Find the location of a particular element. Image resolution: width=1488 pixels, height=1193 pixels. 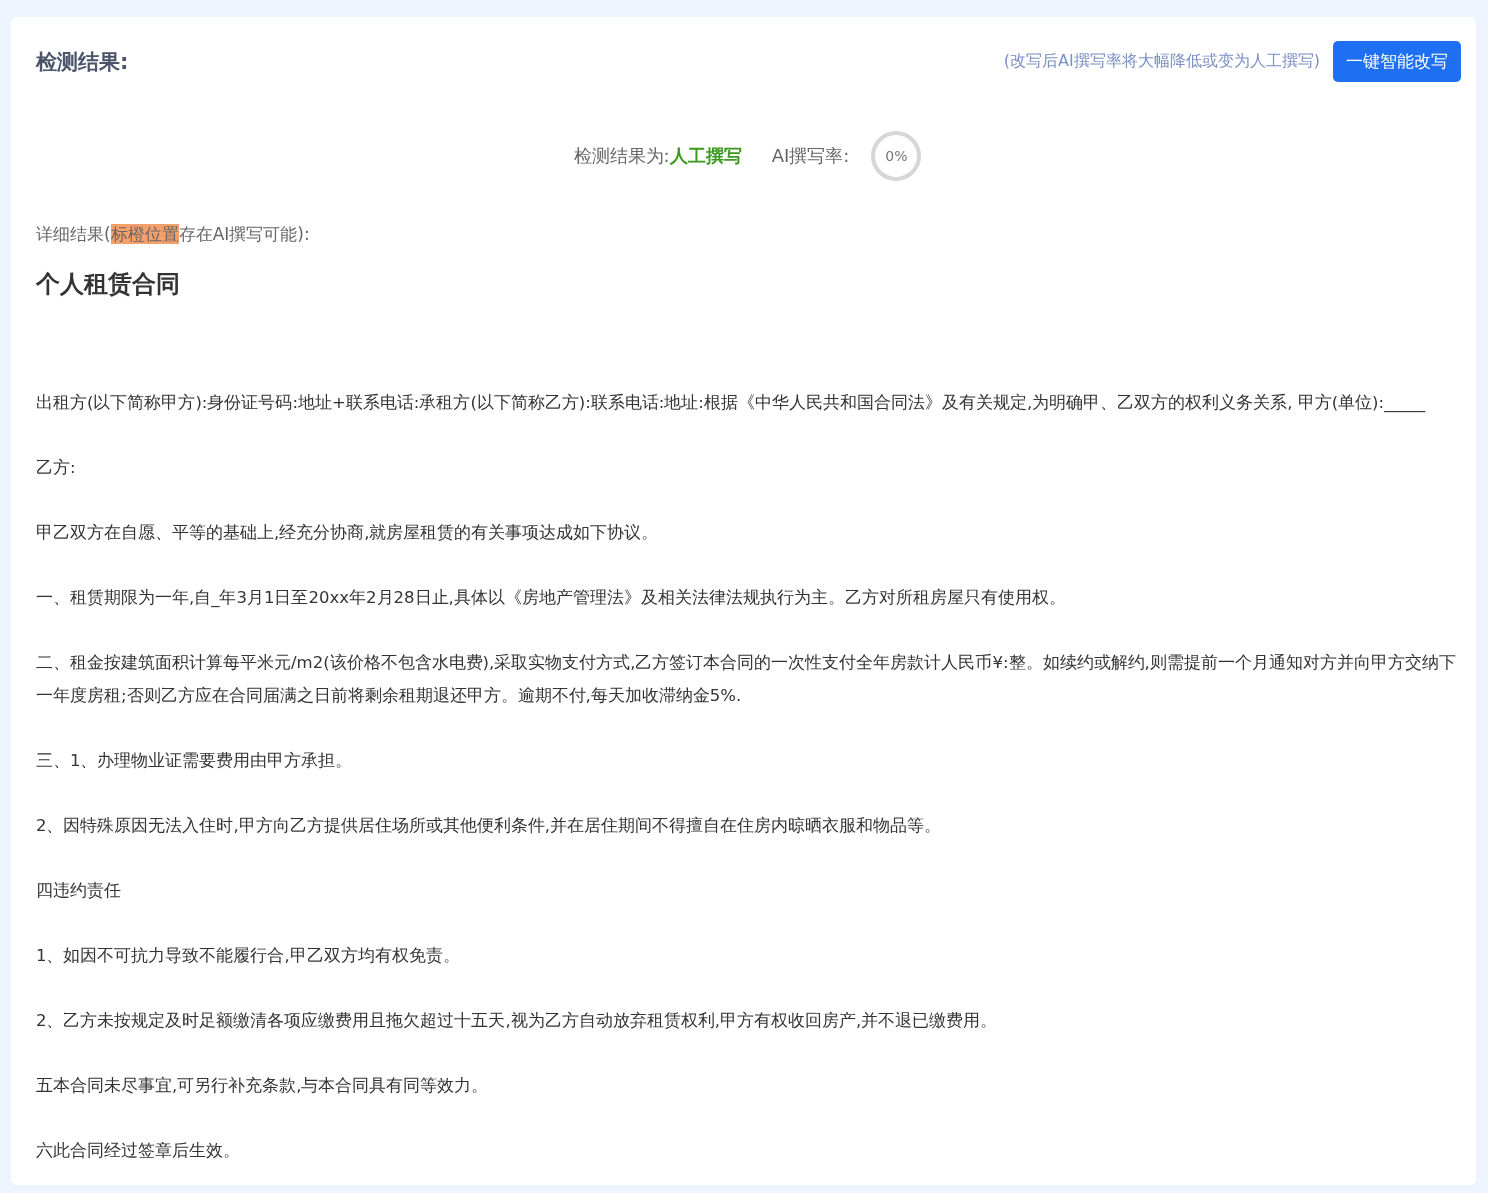

document-paragraph: 六此合同经过签章后生效。 is located at coordinates (138, 1151).